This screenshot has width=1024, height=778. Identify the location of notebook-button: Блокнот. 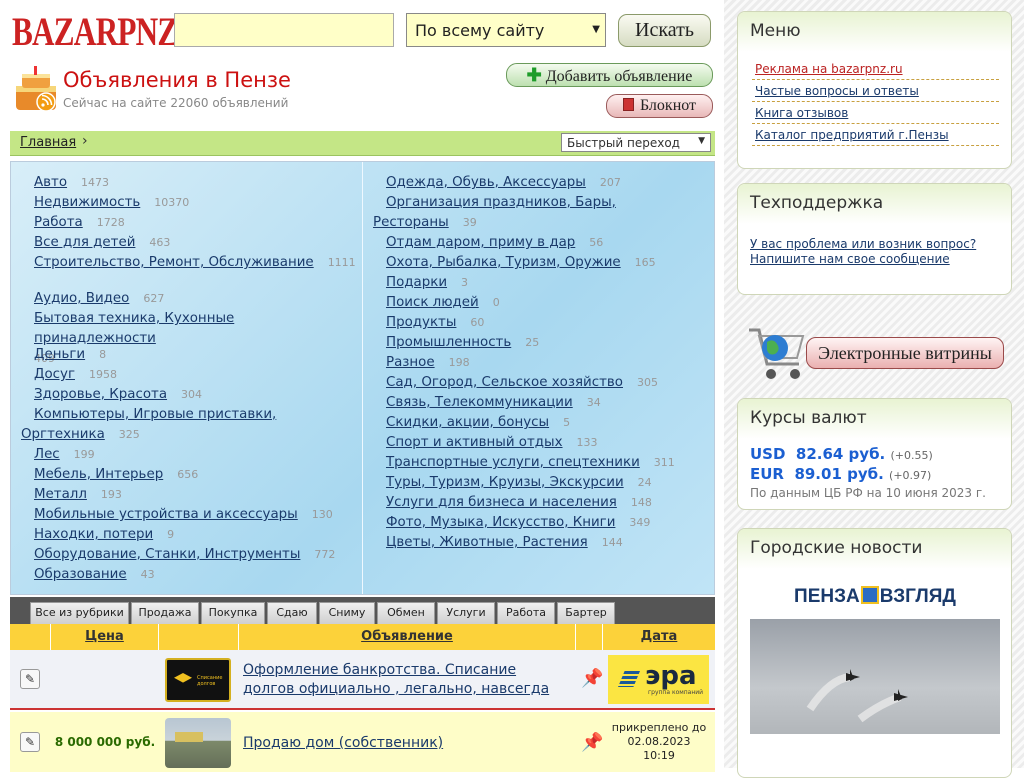
(659, 106).